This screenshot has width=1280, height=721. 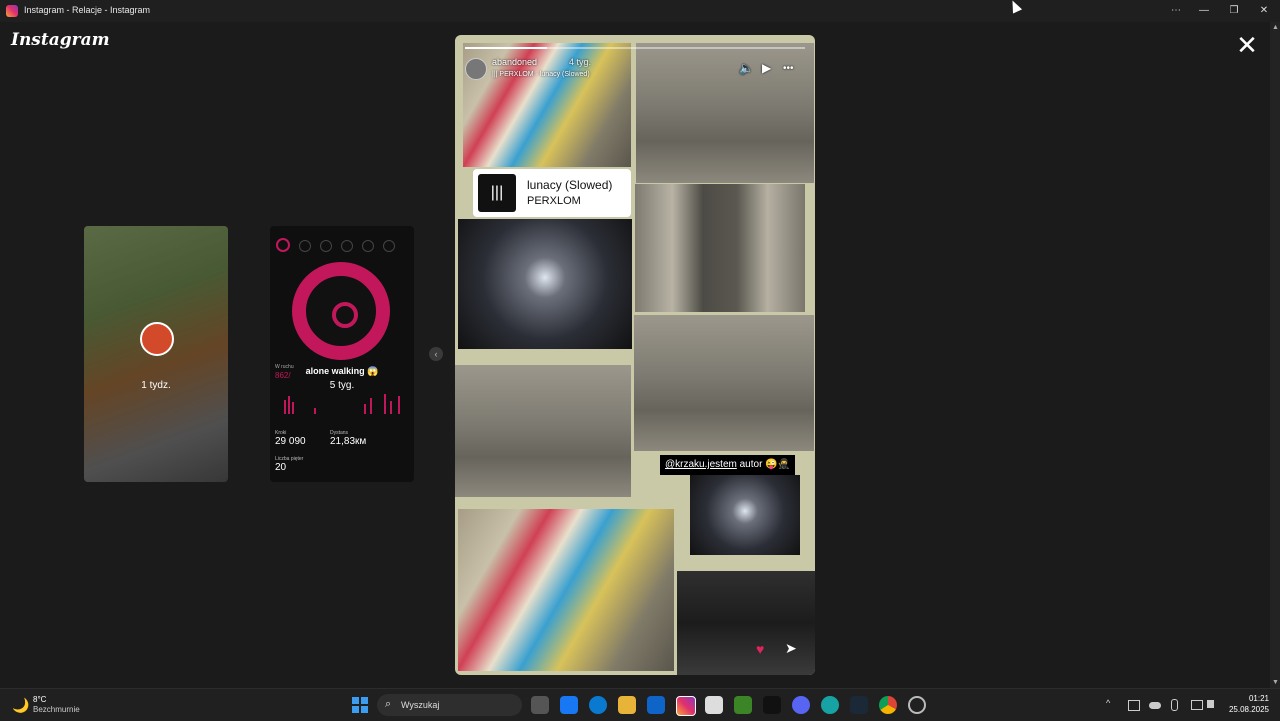 What do you see at coordinates (772, 705) in the screenshot?
I see `tiktok-icon` at bounding box center [772, 705].